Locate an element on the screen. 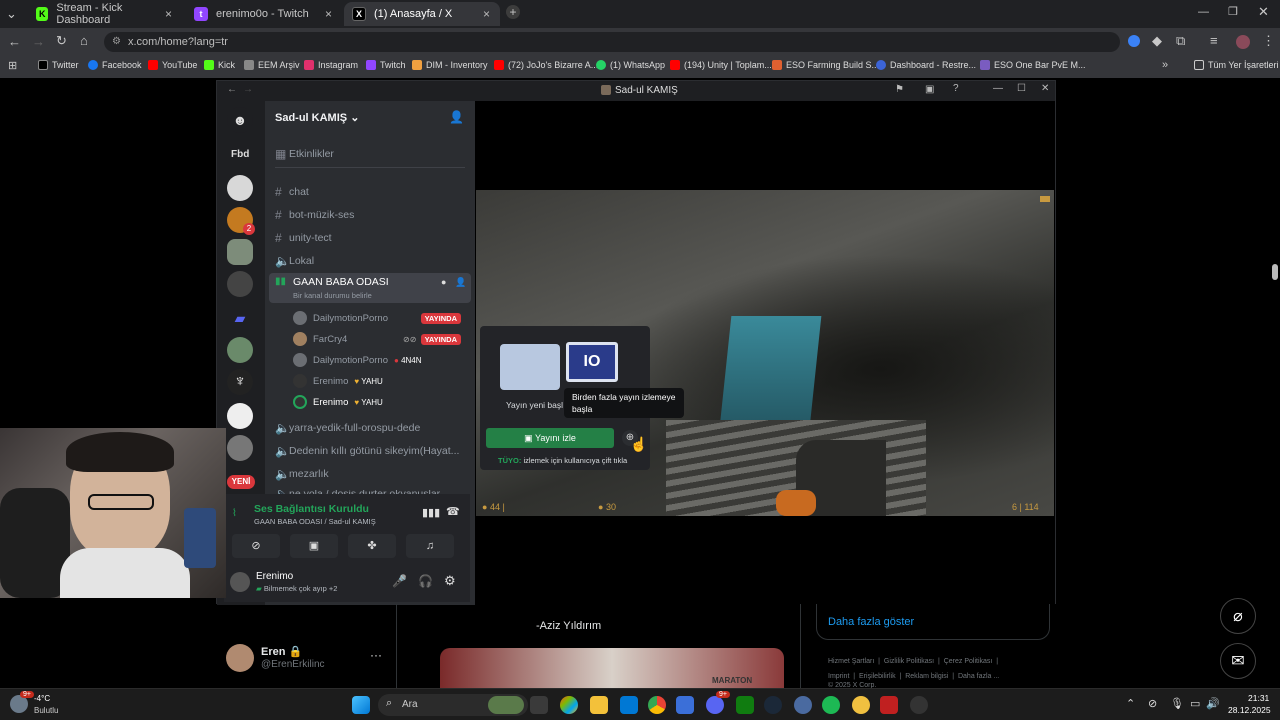 This screenshot has height=720, width=1280. home-icon: ⌂ is located at coordinates (84, 40).